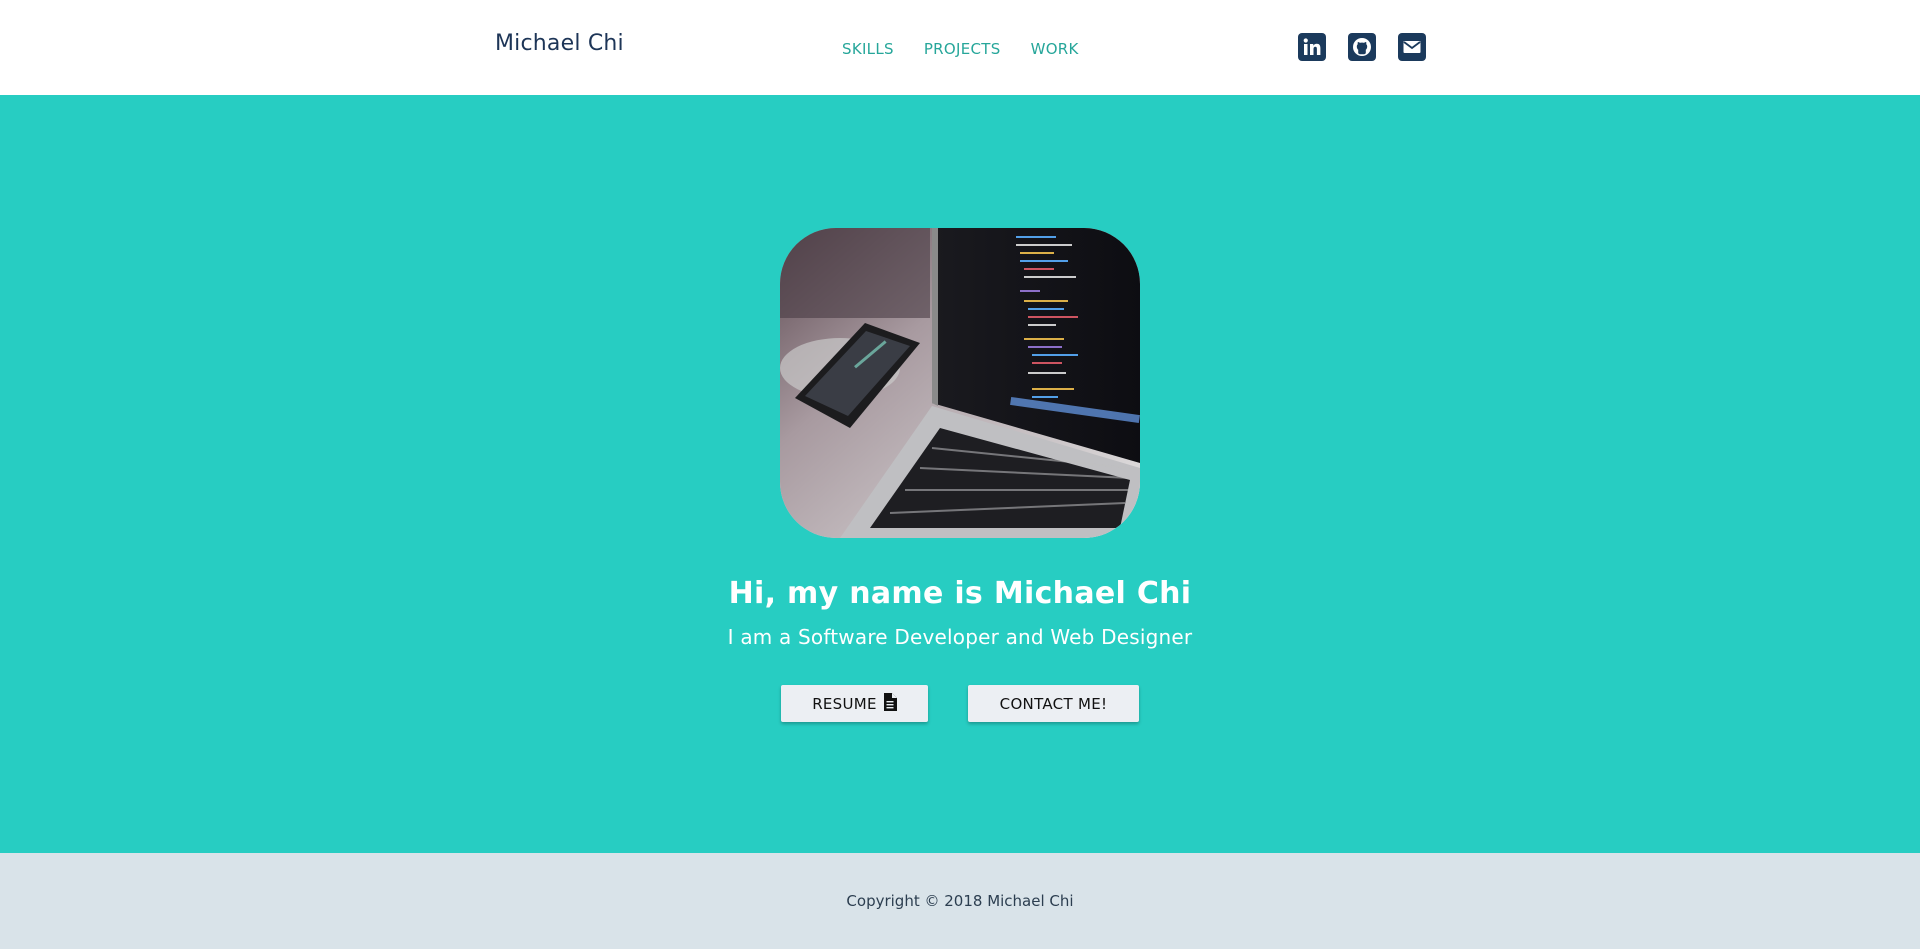 The image size is (1920, 949). I want to click on hero-greeting: Hi, my name is Michael Chi, so click(960, 593).